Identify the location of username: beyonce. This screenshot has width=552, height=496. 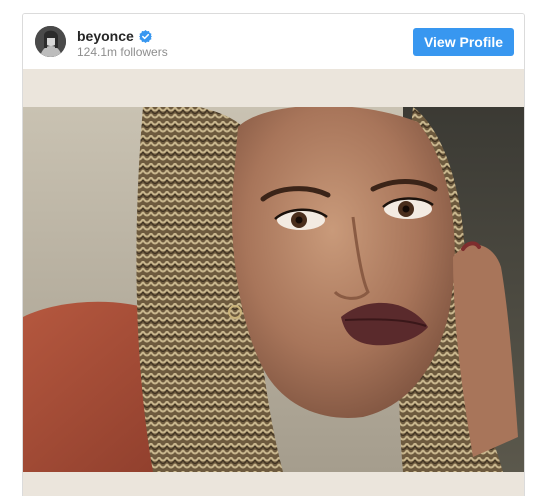
(105, 36).